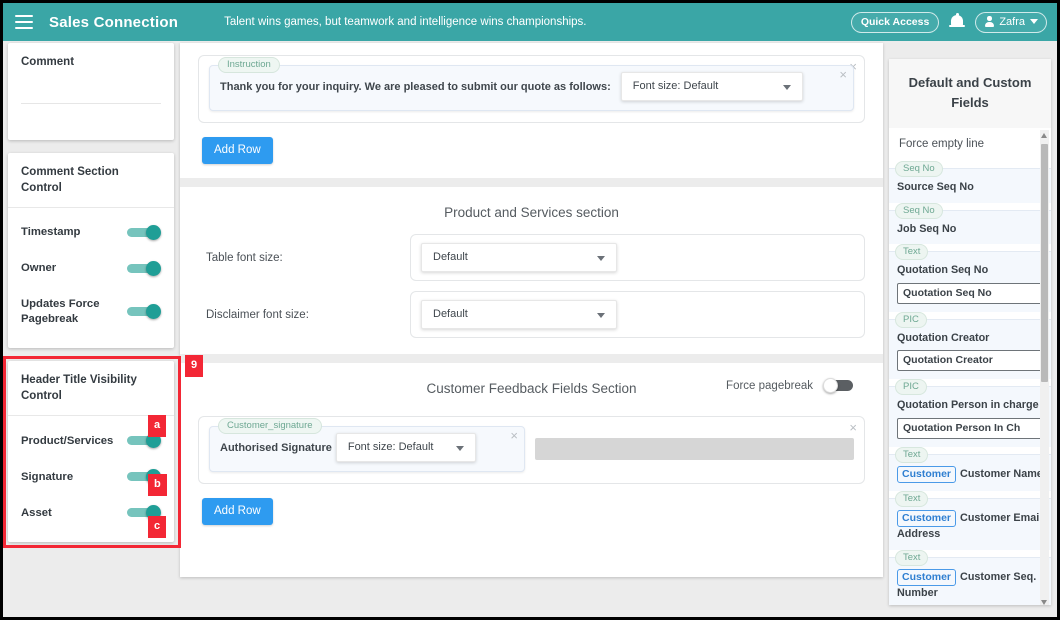 Image resolution: width=1060 pixels, height=620 pixels. Describe the element at coordinates (157, 485) in the screenshot. I see `annotation-marker-b: b` at that location.